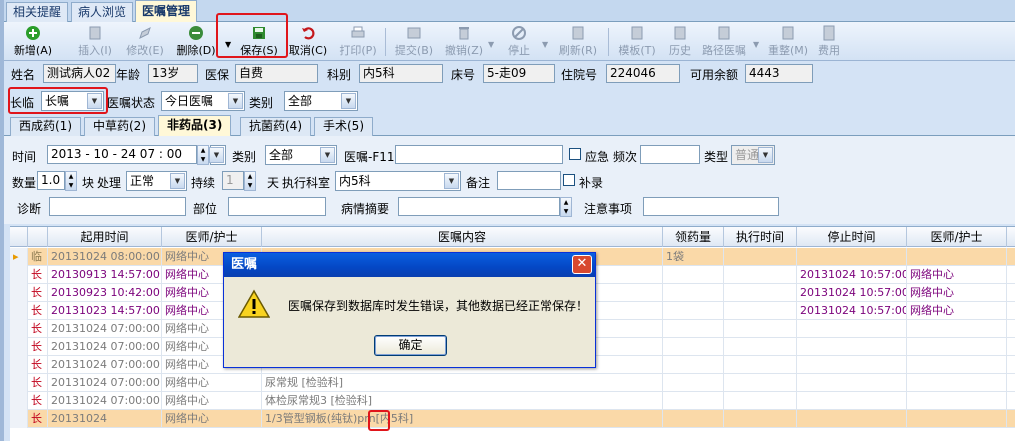  What do you see at coordinates (491, 44) in the screenshot?
I see `revoke-dropdown-icon: ▼` at bounding box center [491, 44].